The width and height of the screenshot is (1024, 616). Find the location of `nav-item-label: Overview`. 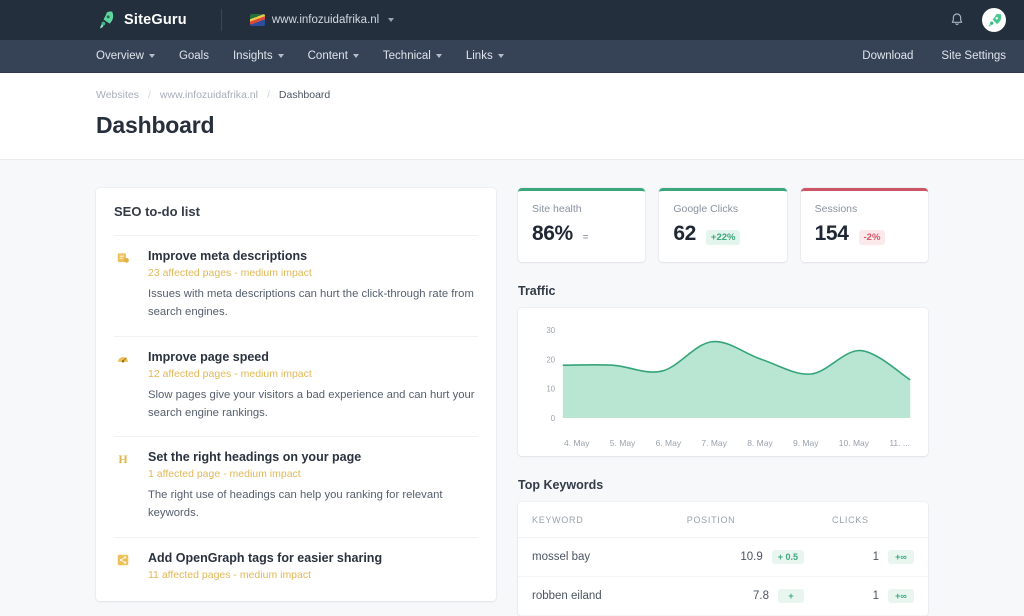

nav-item-label: Overview is located at coordinates (120, 56).